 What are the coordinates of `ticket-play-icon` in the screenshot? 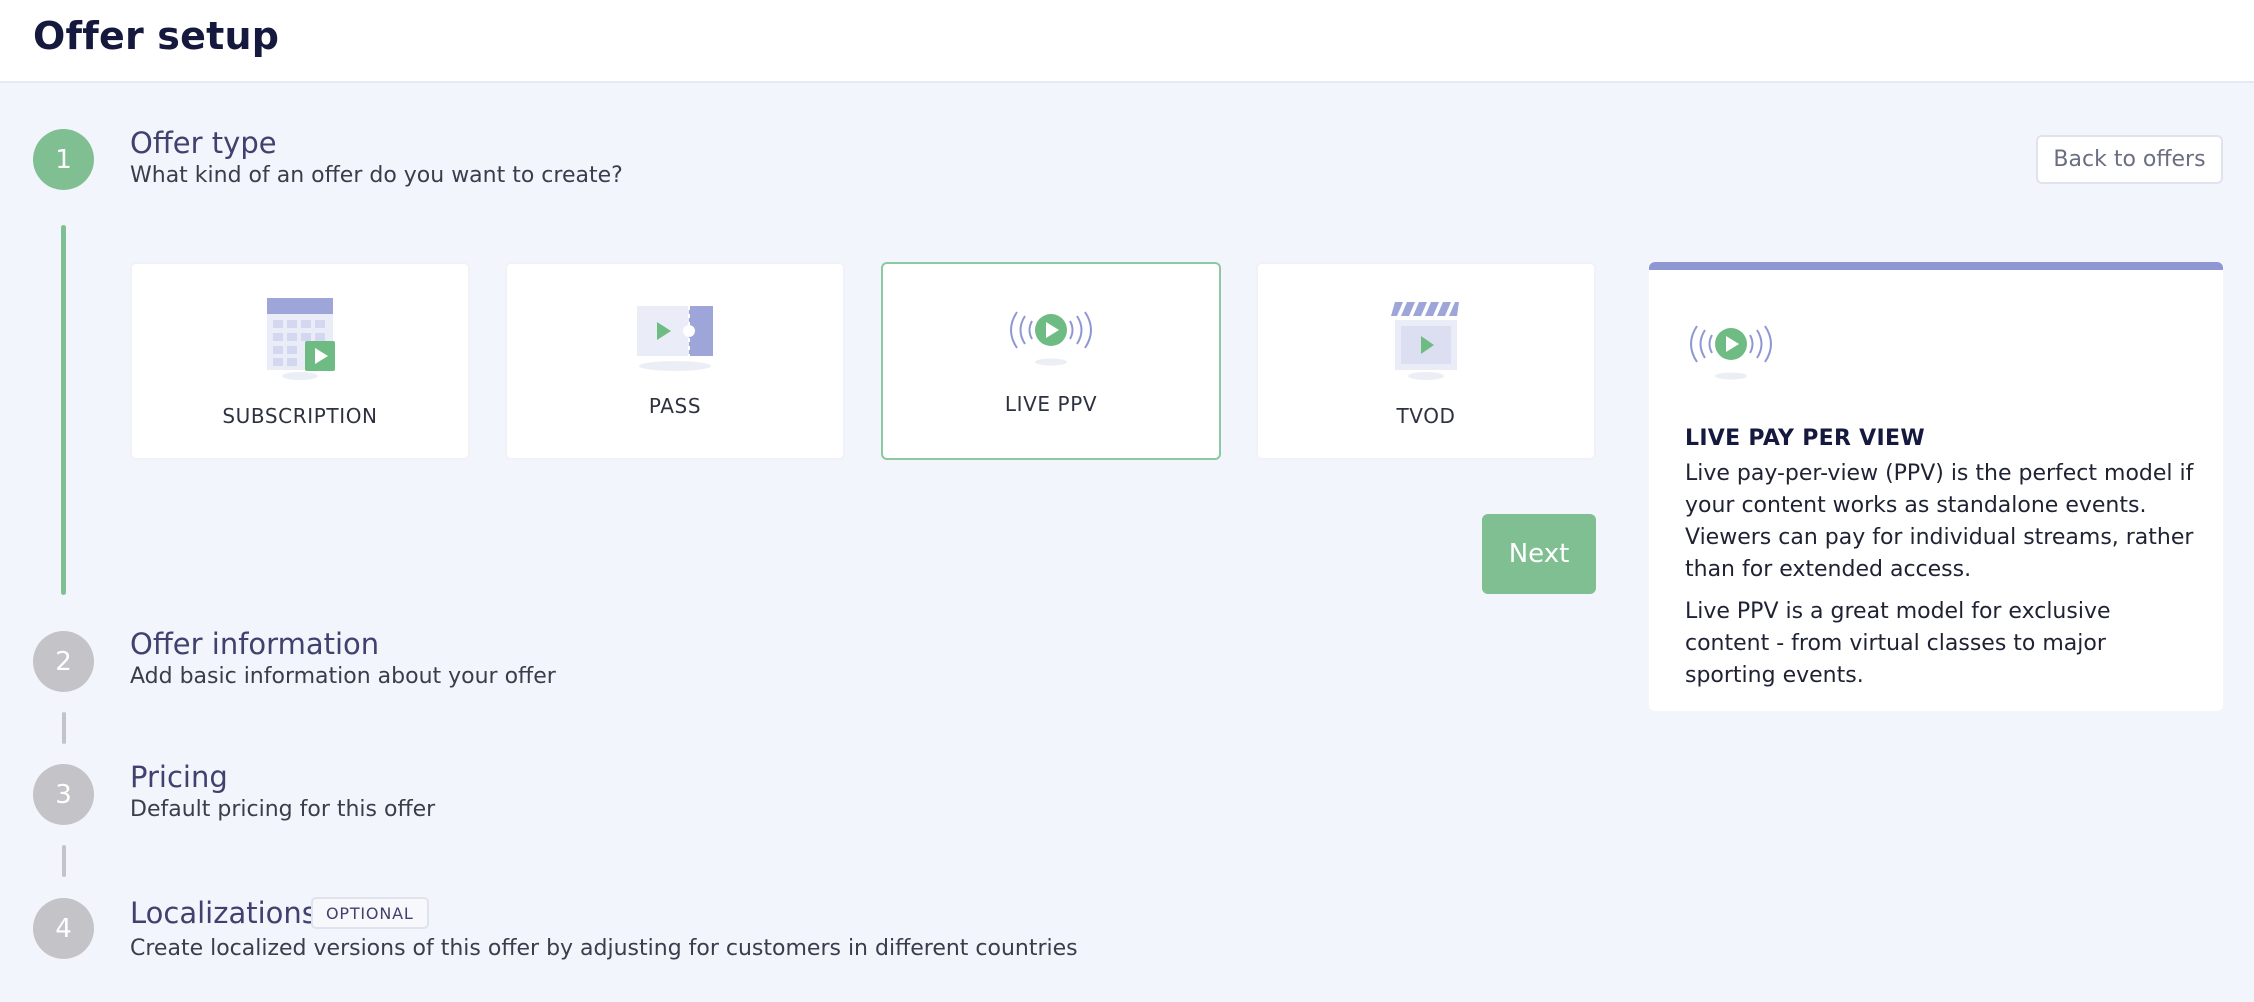 It's located at (675, 338).